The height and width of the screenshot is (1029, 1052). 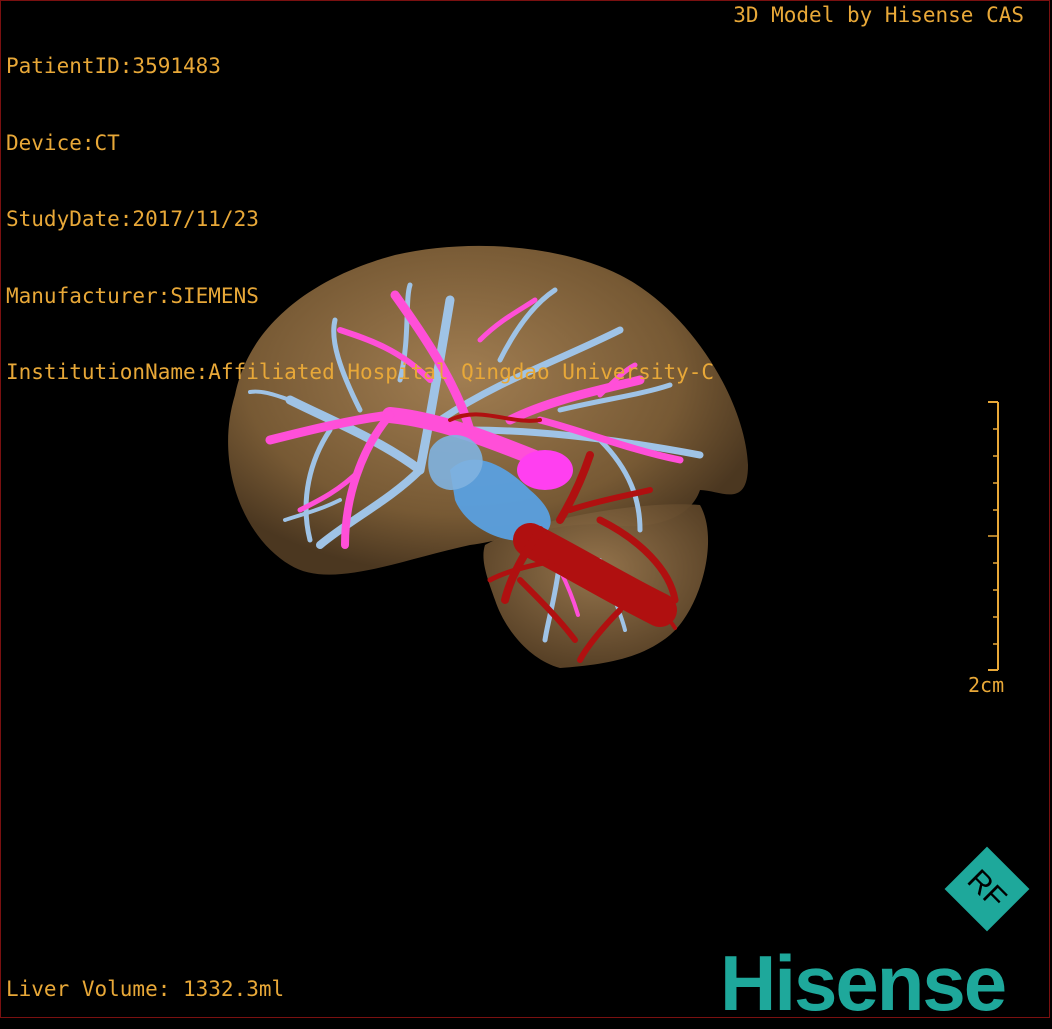 What do you see at coordinates (113, 66) in the screenshot?
I see `patient-id-label: PatientID:3591483` at bounding box center [113, 66].